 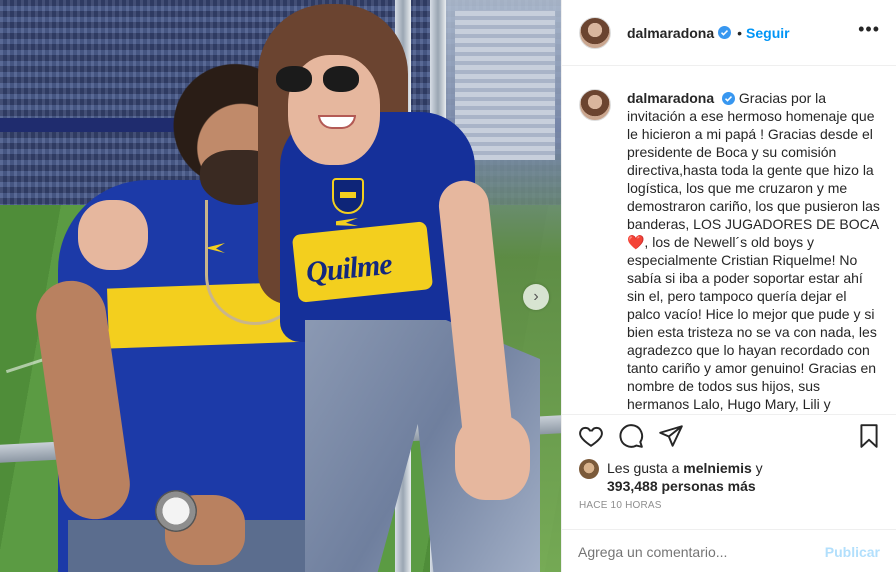 I want to click on liker-avatar, so click(x=589, y=468).